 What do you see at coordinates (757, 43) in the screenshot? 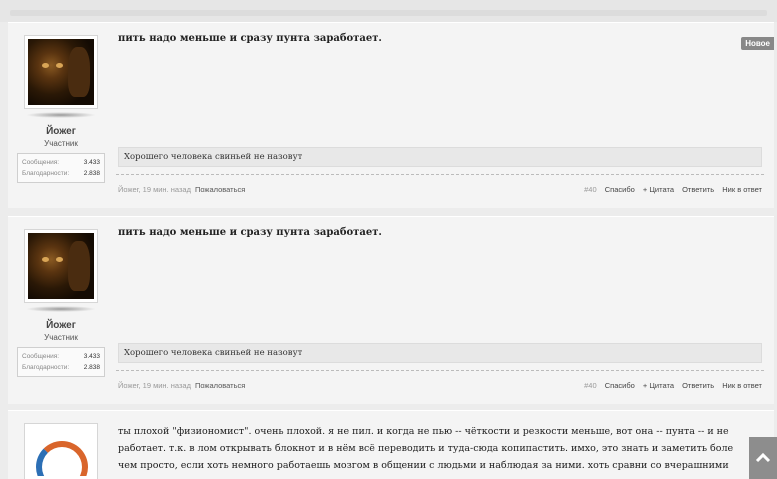
I see `new-badge: Новое` at bounding box center [757, 43].